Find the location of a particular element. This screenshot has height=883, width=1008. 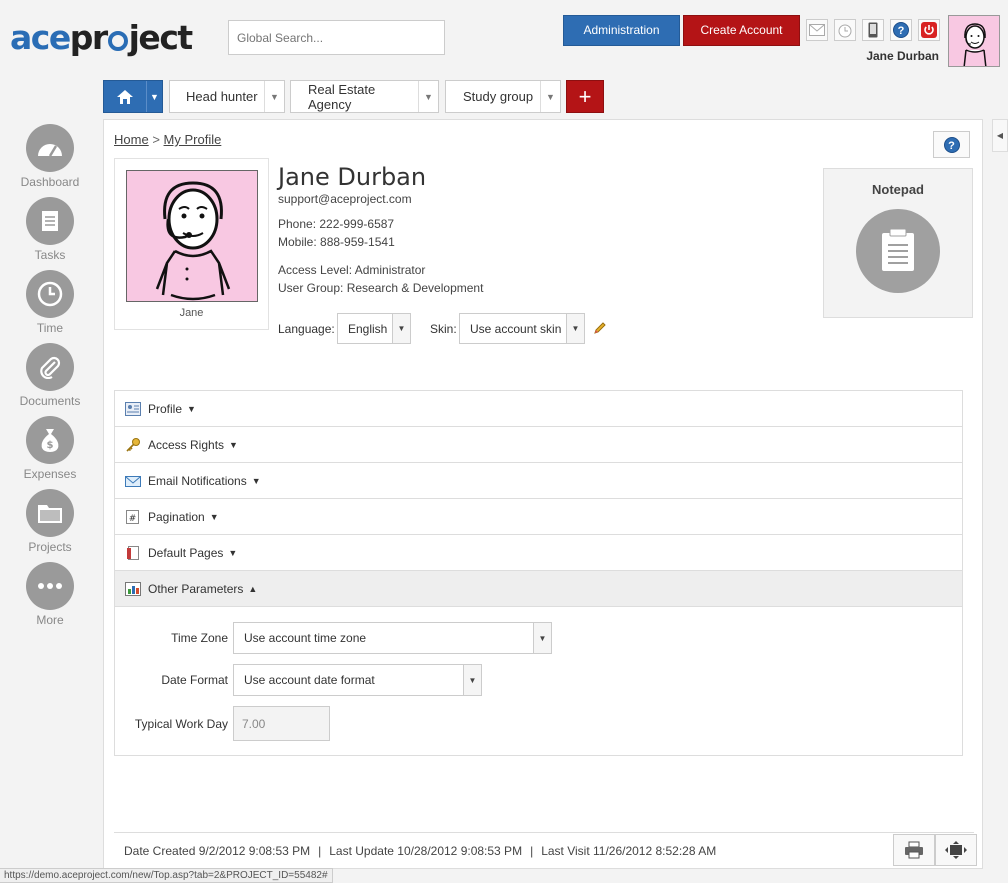

project-tab-real-estate-agency: Real Estate Agency ▼ is located at coordinates (364, 96).